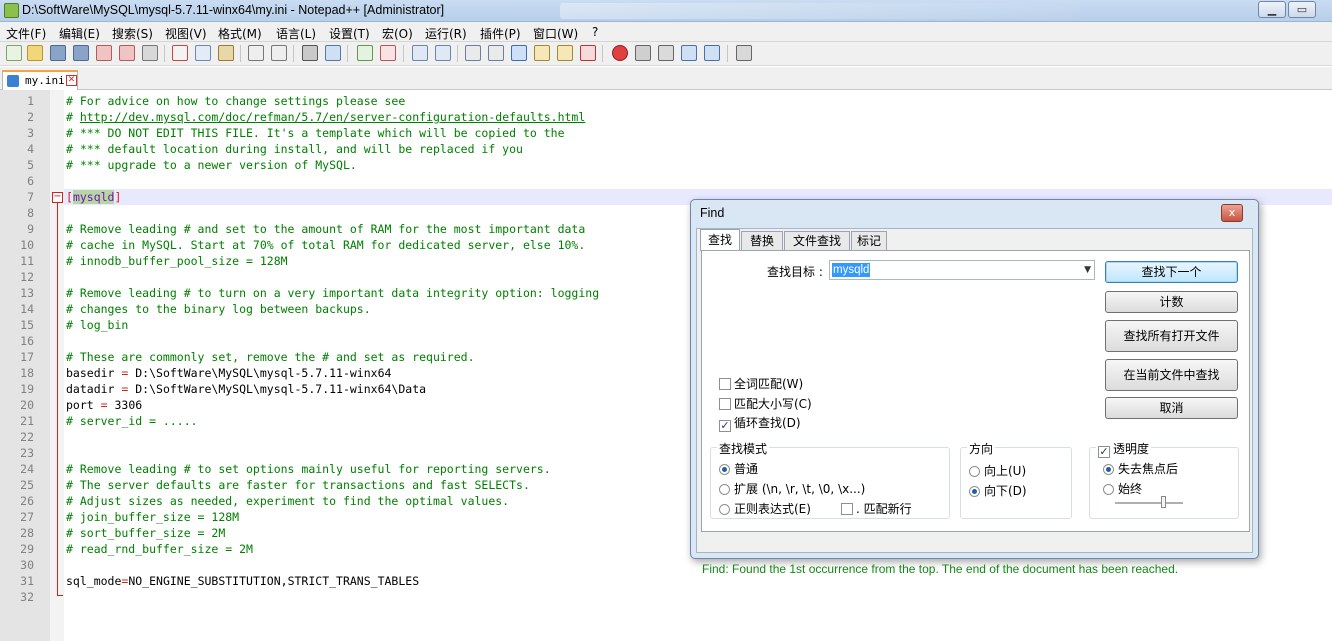 The width and height of the screenshot is (1332, 641). I want to click on find-icon, so click(310, 53).